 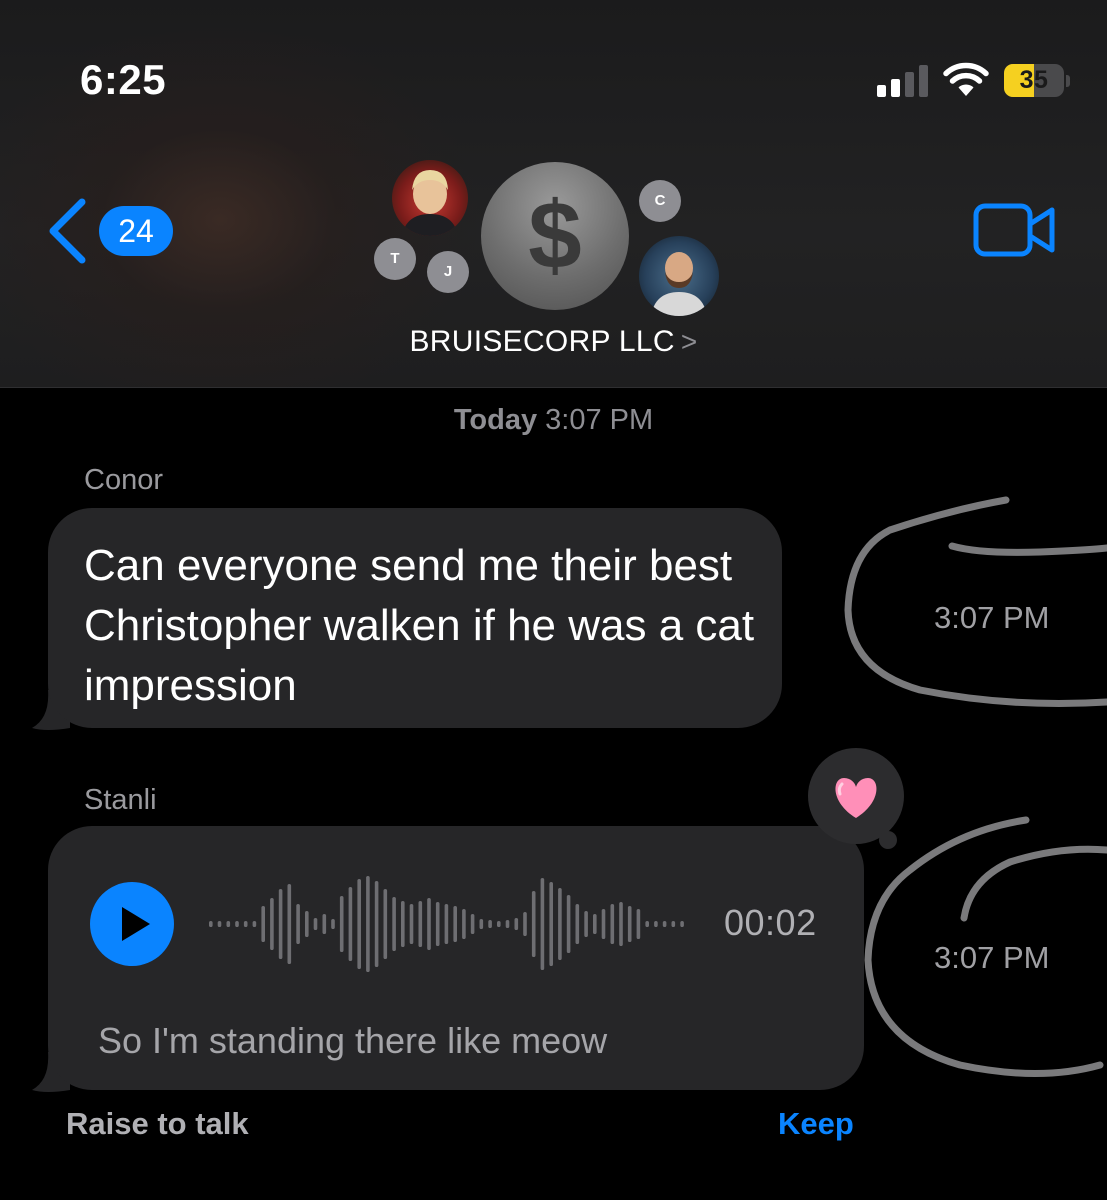 What do you see at coordinates (395, 259) in the screenshot?
I see `member-initial-avatar: T` at bounding box center [395, 259].